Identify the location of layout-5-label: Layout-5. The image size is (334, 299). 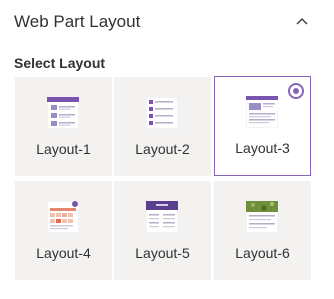
(162, 253).